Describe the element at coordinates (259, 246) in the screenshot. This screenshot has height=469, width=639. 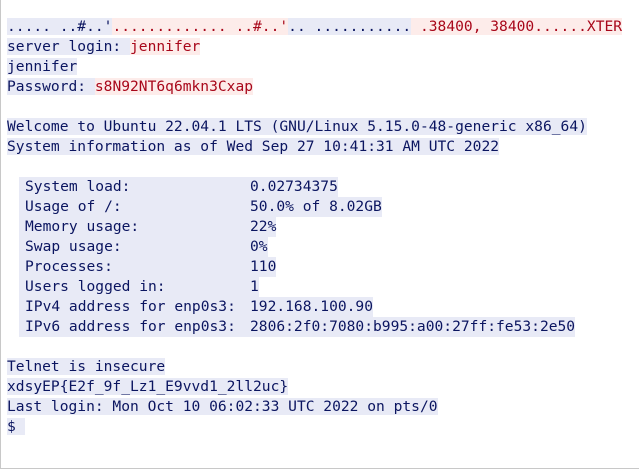
I see `stat-value: 0%` at that location.